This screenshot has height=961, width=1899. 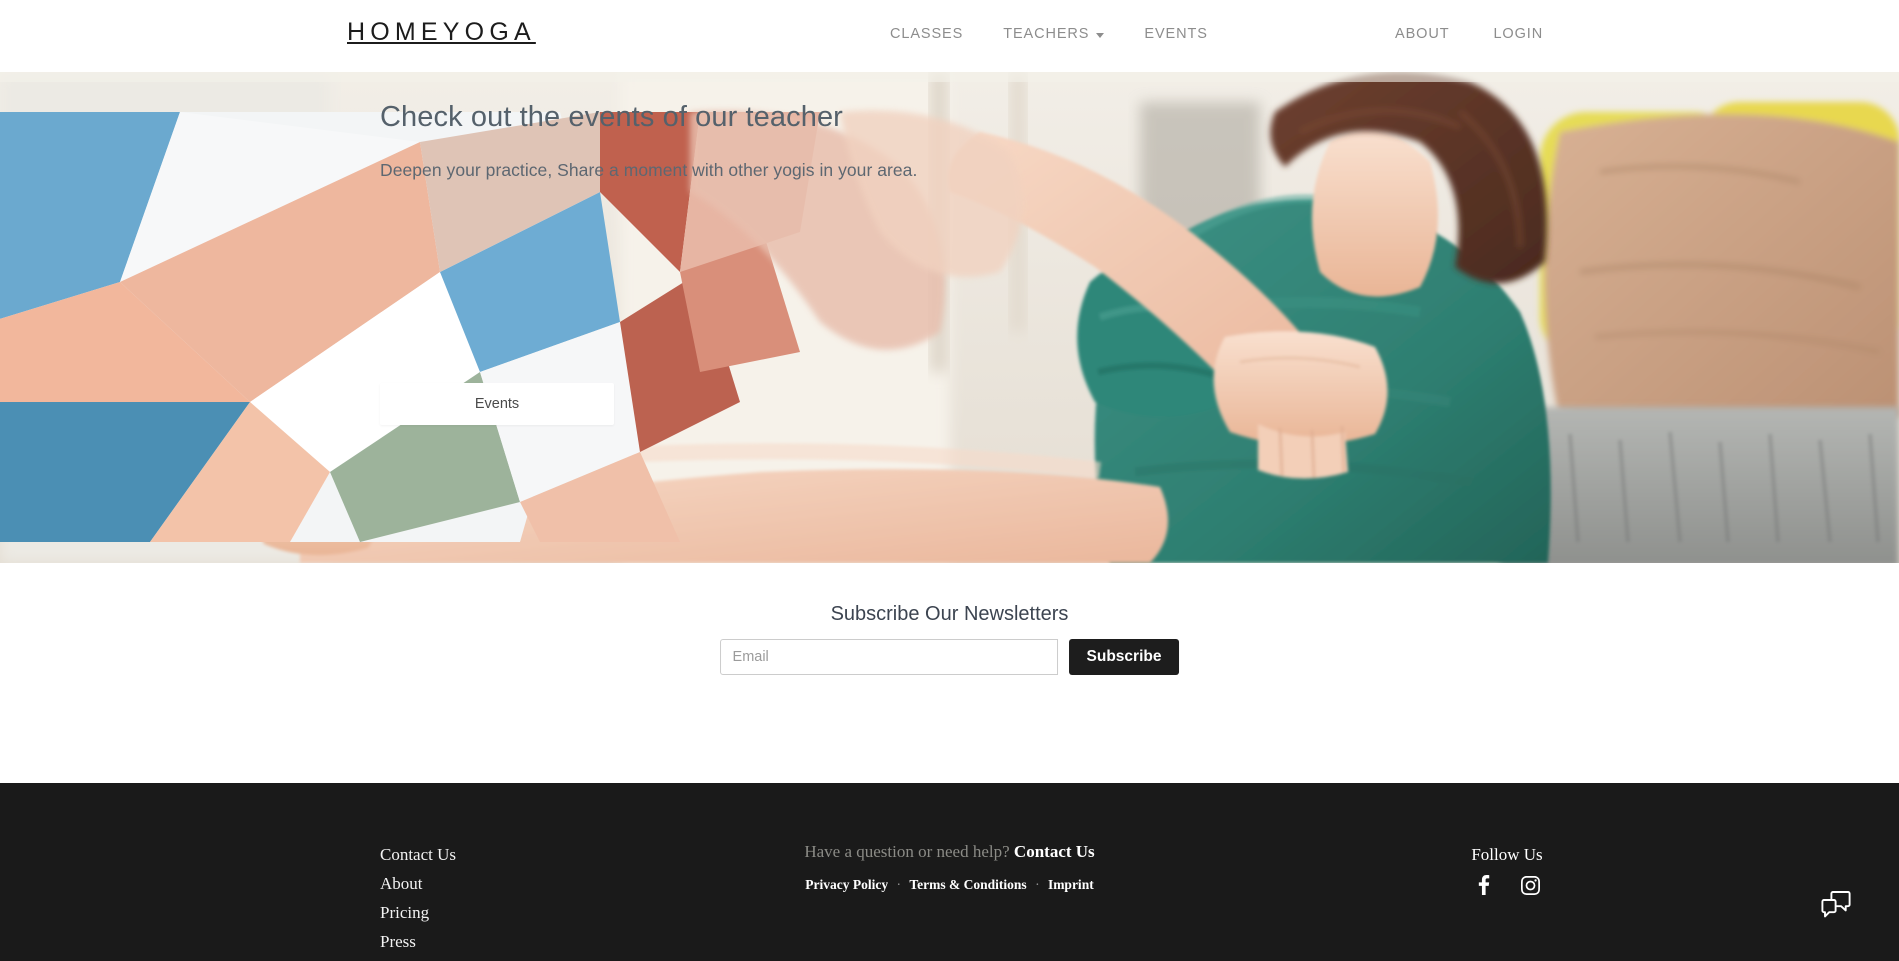 I want to click on footer-help-text: Have a question or need help?, so click(x=907, y=851).